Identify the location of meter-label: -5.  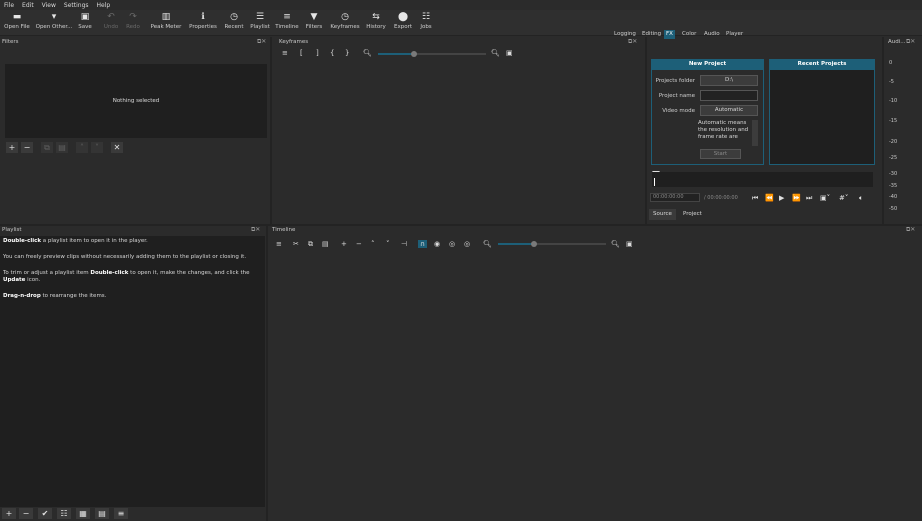
(891, 82).